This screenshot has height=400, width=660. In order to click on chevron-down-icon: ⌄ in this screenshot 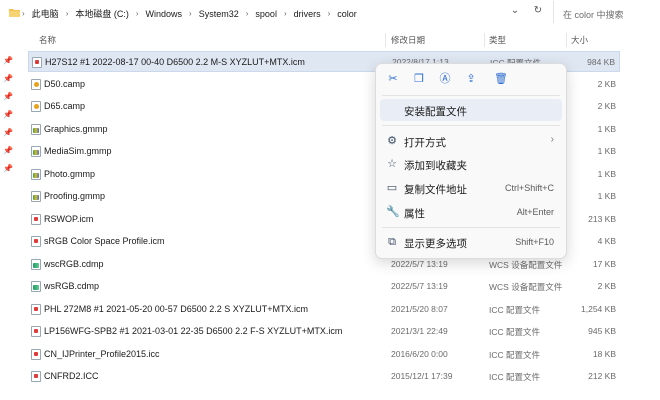, I will do `click(515, 11)`.